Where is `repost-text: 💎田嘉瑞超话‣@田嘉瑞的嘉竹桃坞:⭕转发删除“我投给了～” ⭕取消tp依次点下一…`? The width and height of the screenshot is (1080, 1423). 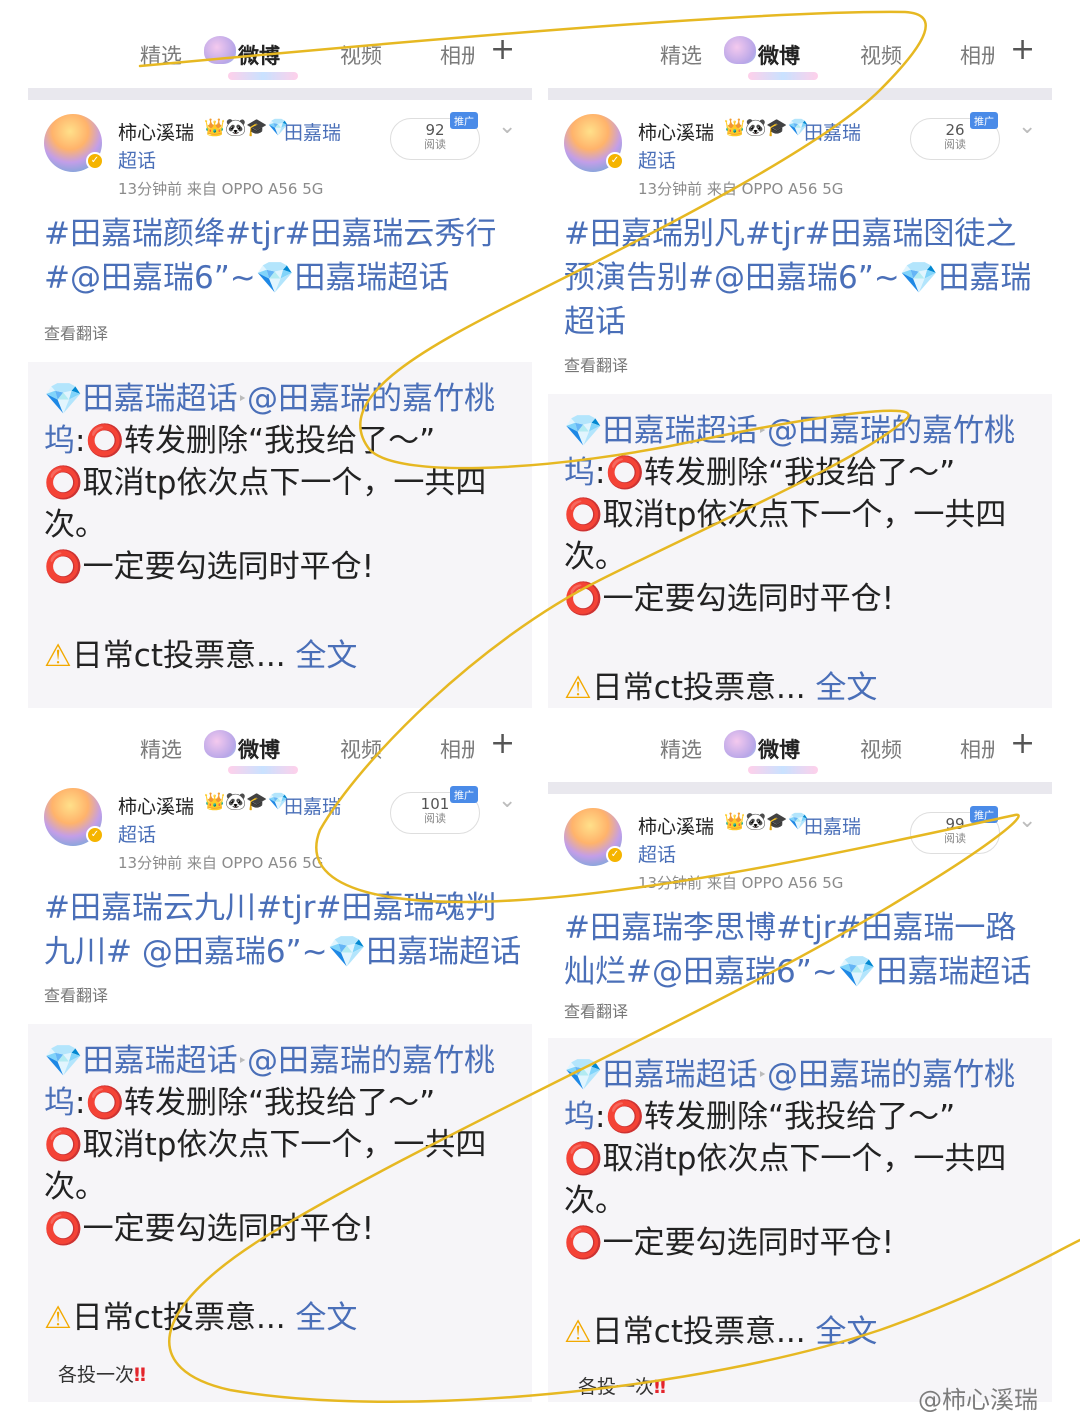
repost-text: 💎田嘉瑞超话‣@田嘉瑞的嘉竹桃坞:⭕转发删除“我投给了～” ⭕取消tp依次点下一… is located at coordinates (803, 1159).